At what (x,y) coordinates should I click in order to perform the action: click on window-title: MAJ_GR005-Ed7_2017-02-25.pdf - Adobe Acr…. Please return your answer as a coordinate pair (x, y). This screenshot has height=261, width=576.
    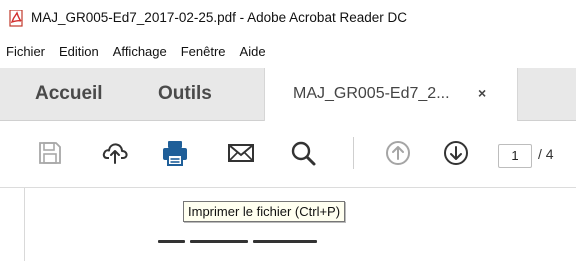
    Looking at the image, I should click on (219, 17).